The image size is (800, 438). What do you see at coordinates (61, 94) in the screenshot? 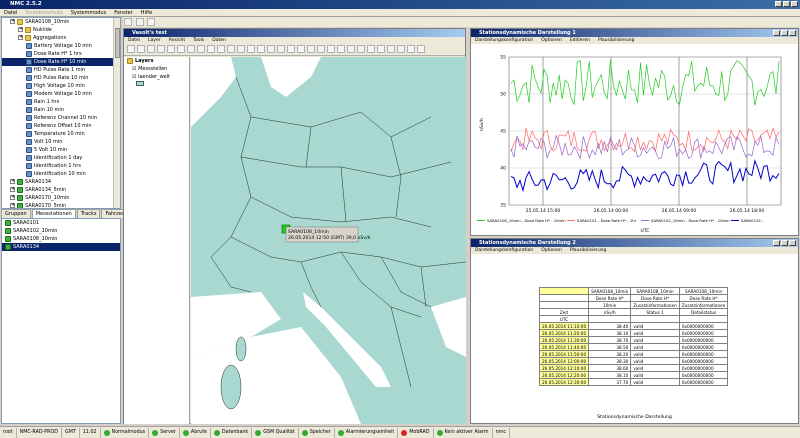
I see `tree-item: Modem Voltage 10 min` at bounding box center [61, 94].